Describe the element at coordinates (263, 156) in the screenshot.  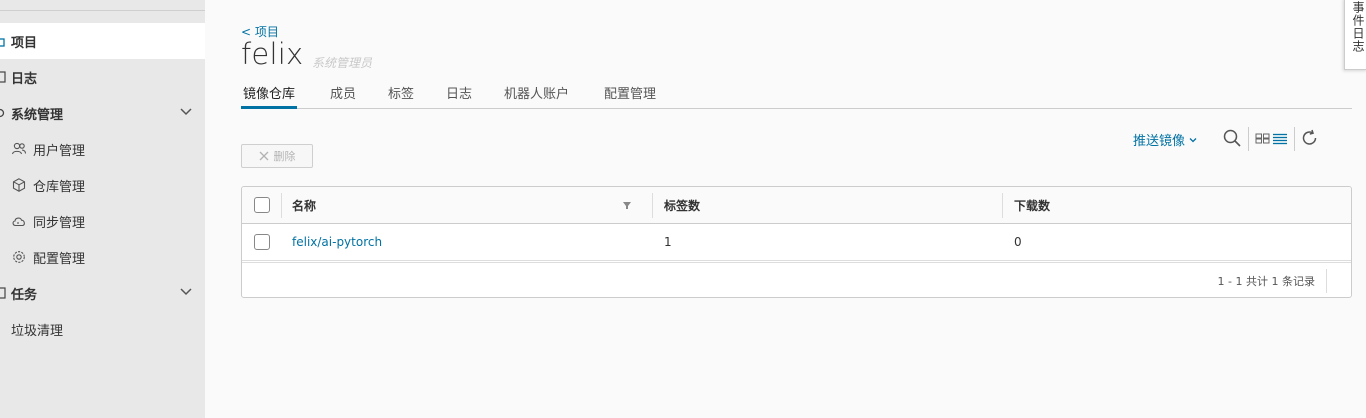
I see `close-icon` at that location.